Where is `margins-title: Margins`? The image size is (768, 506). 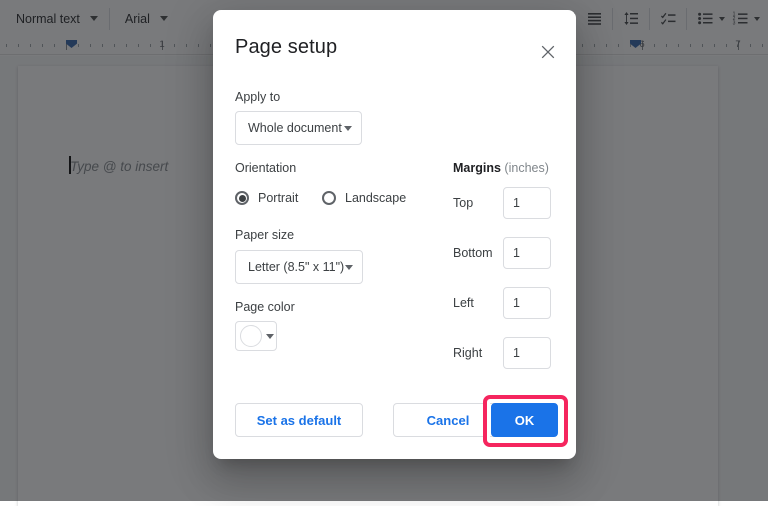
margins-title: Margins is located at coordinates (477, 168).